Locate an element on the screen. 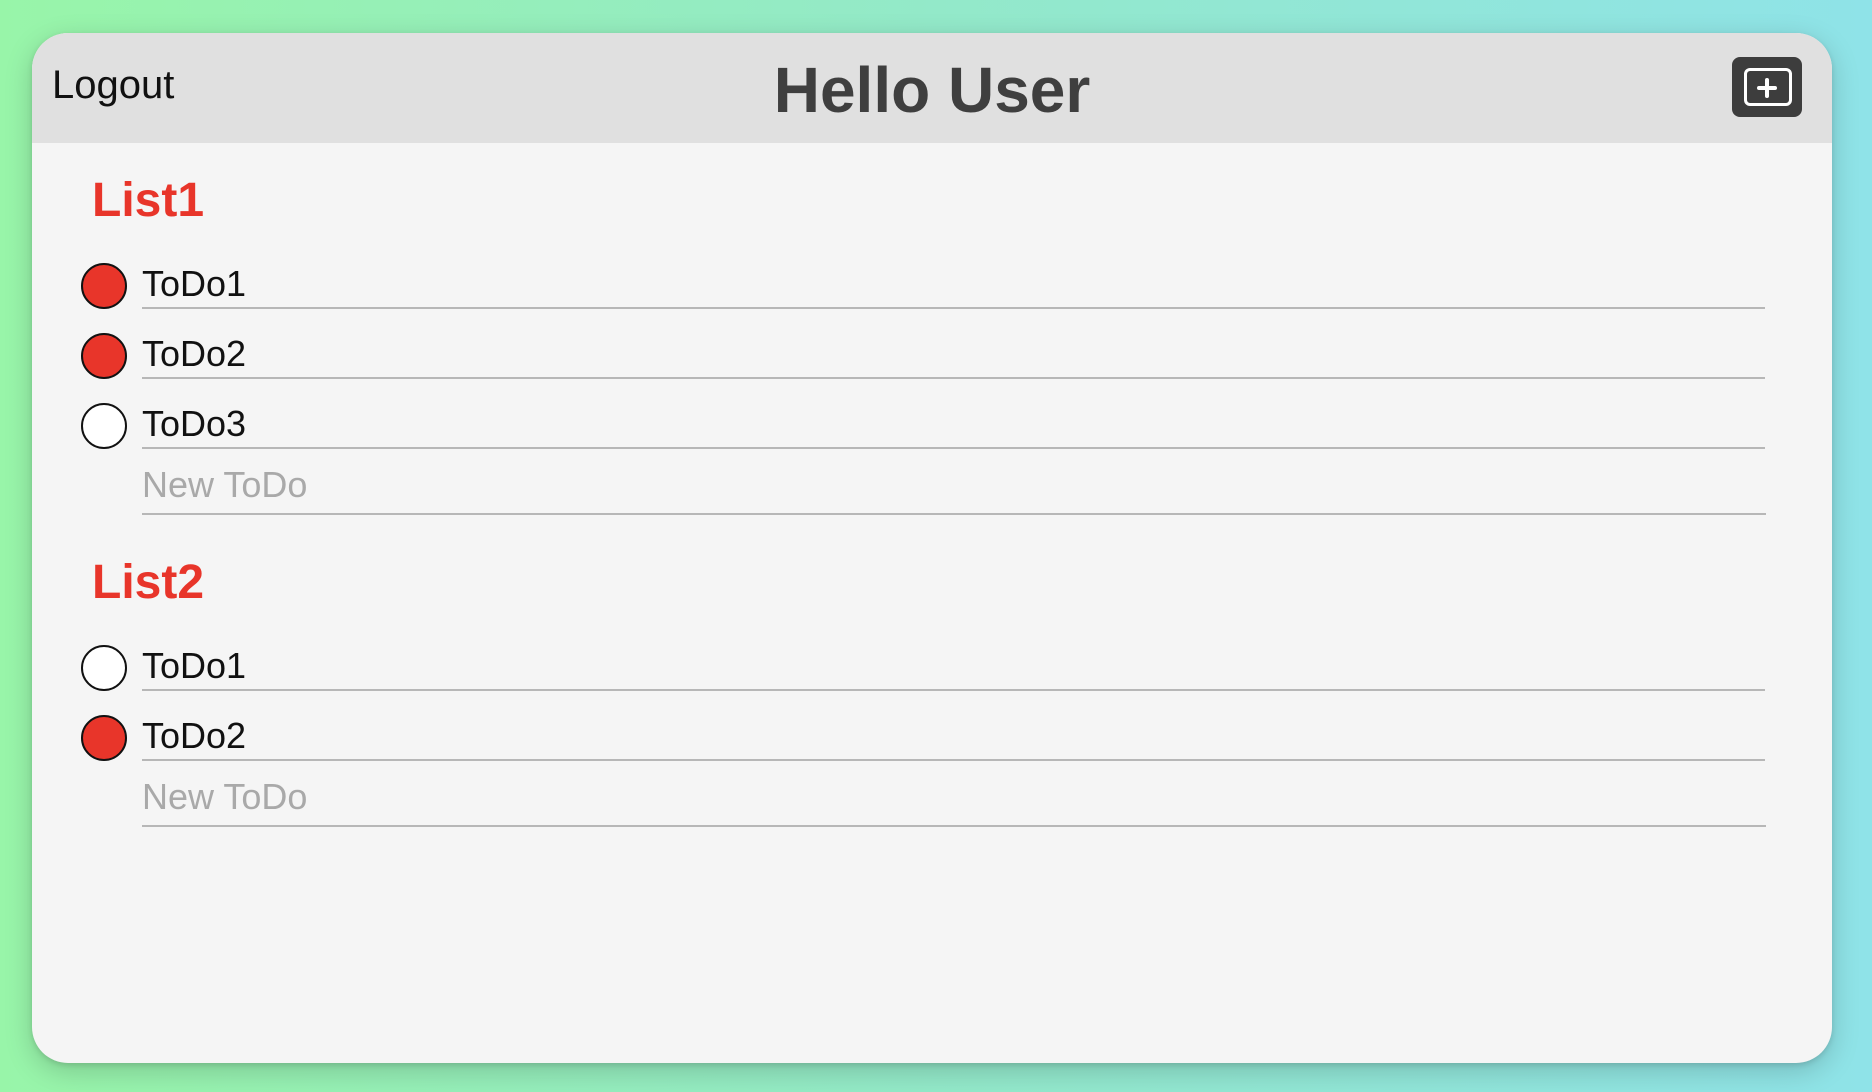 This screenshot has height=1092, width=1872. header-bar: Logout Hello User is located at coordinates (932, 88).